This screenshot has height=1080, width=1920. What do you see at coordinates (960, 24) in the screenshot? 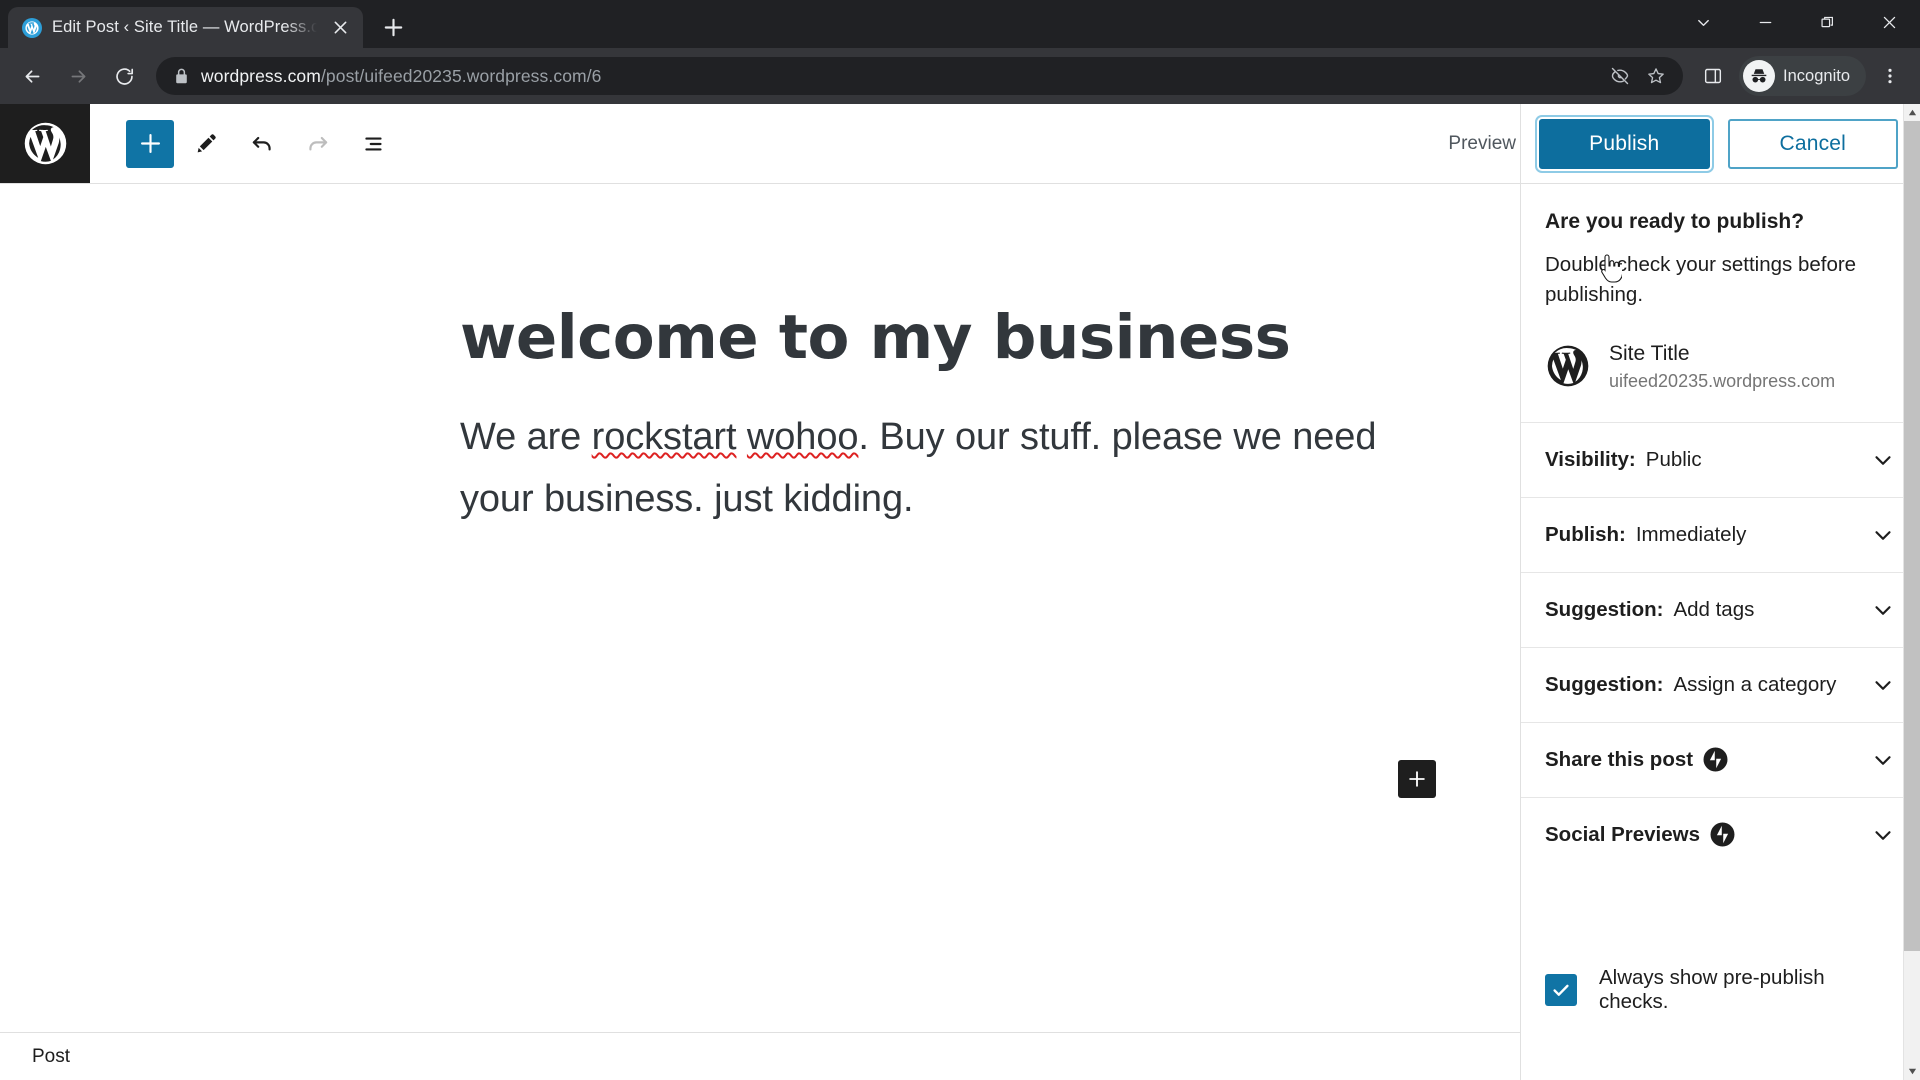
I see `tab-strip: Edit Post ‹ Site Title — WordPress.com` at bounding box center [960, 24].